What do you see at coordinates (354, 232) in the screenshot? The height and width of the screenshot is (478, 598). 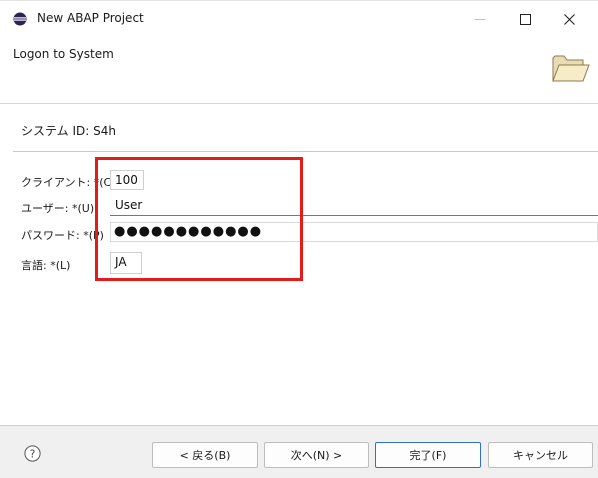 I see `password-field: ●●●●●●●●●●●●` at bounding box center [354, 232].